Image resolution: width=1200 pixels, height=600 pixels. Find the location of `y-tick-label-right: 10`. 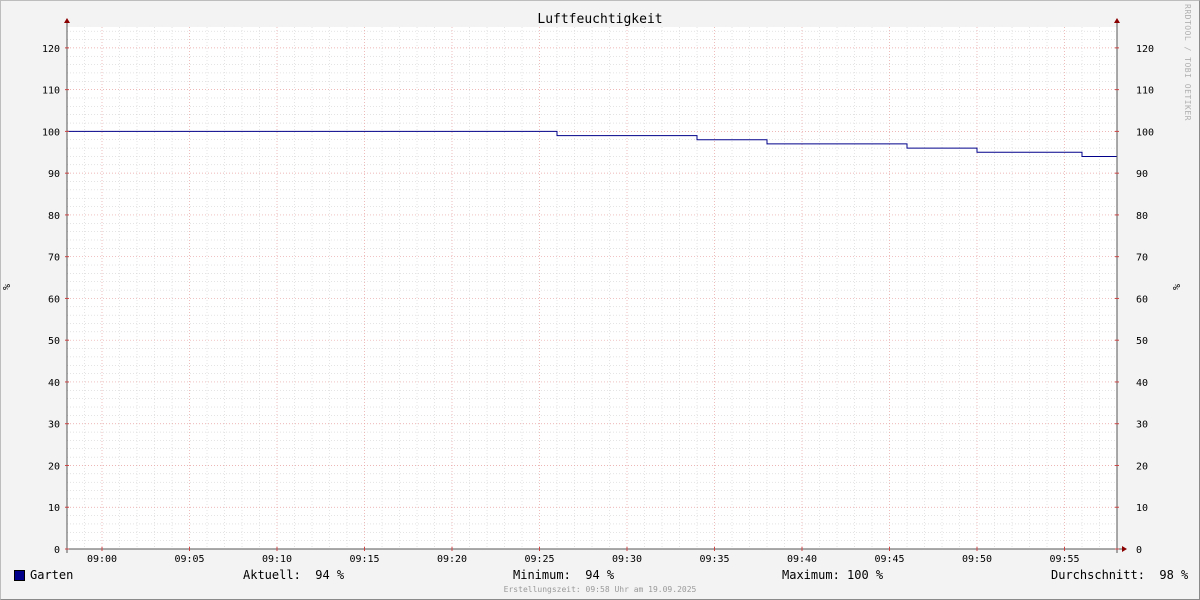

y-tick-label-right: 10 is located at coordinates (1142, 508).